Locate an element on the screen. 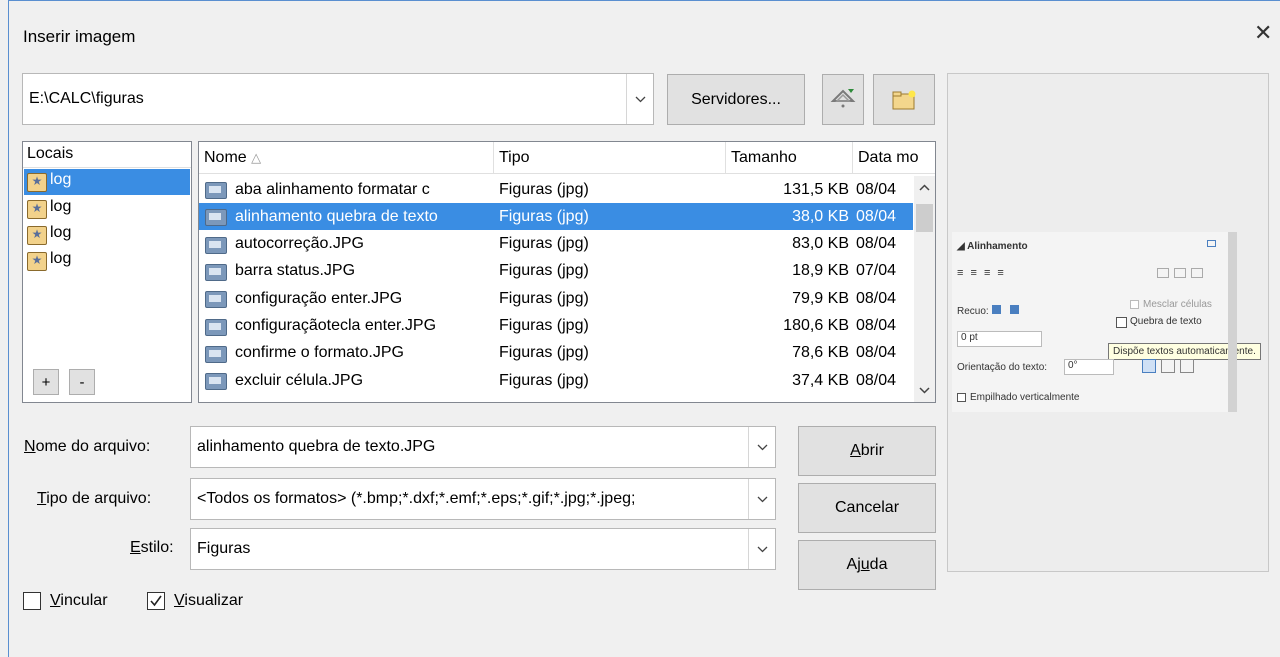 The height and width of the screenshot is (657, 1280). file-date: 07/04 is located at coordinates (876, 271).